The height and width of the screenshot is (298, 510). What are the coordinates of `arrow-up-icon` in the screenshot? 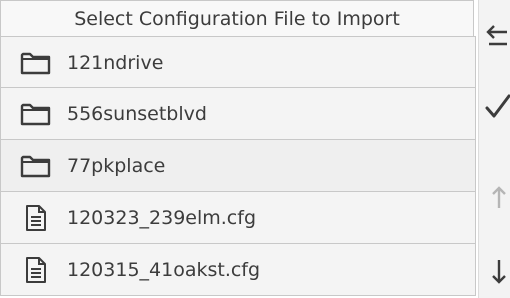 It's located at (499, 197).